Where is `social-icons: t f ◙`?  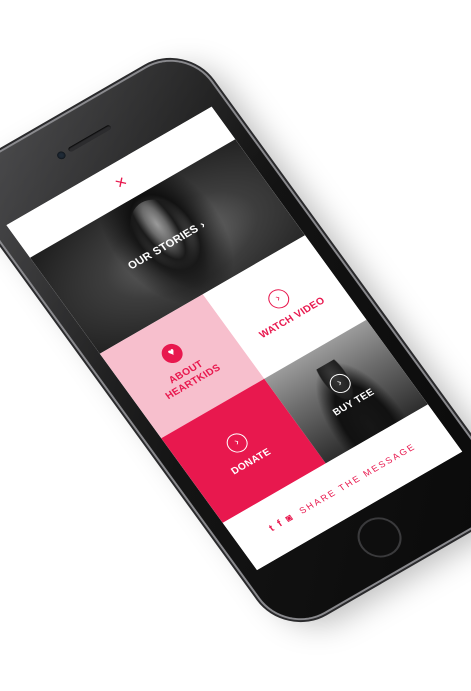
social-icons: t f ◙ is located at coordinates (281, 522).